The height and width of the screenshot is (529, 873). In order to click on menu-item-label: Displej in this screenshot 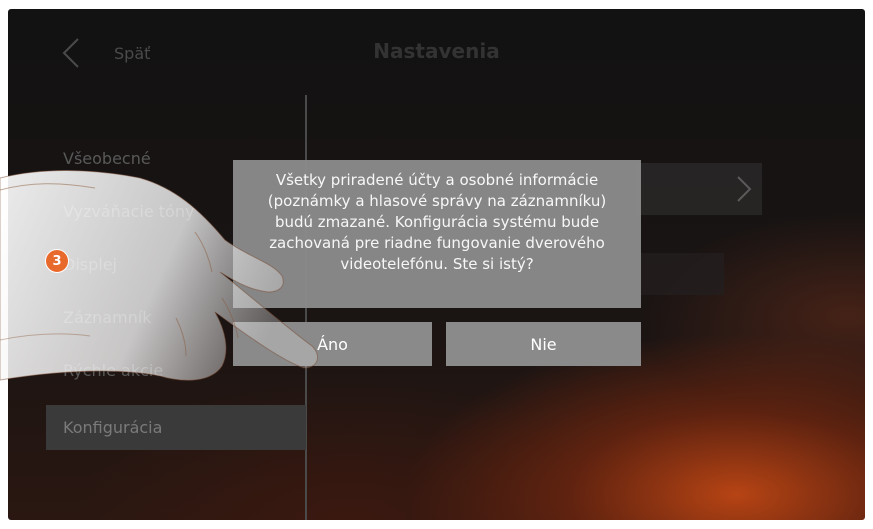, I will do `click(90, 264)`.